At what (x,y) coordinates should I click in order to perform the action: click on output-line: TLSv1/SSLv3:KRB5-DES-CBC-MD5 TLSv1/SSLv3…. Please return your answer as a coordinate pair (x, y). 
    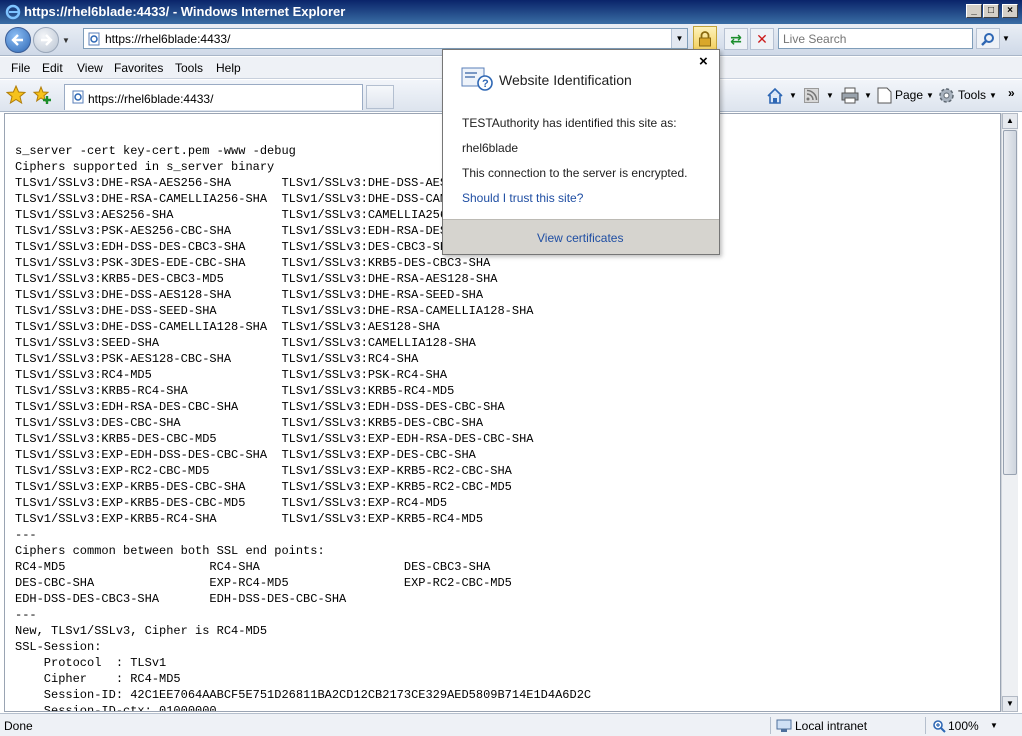
    Looking at the image, I should click on (274, 439).